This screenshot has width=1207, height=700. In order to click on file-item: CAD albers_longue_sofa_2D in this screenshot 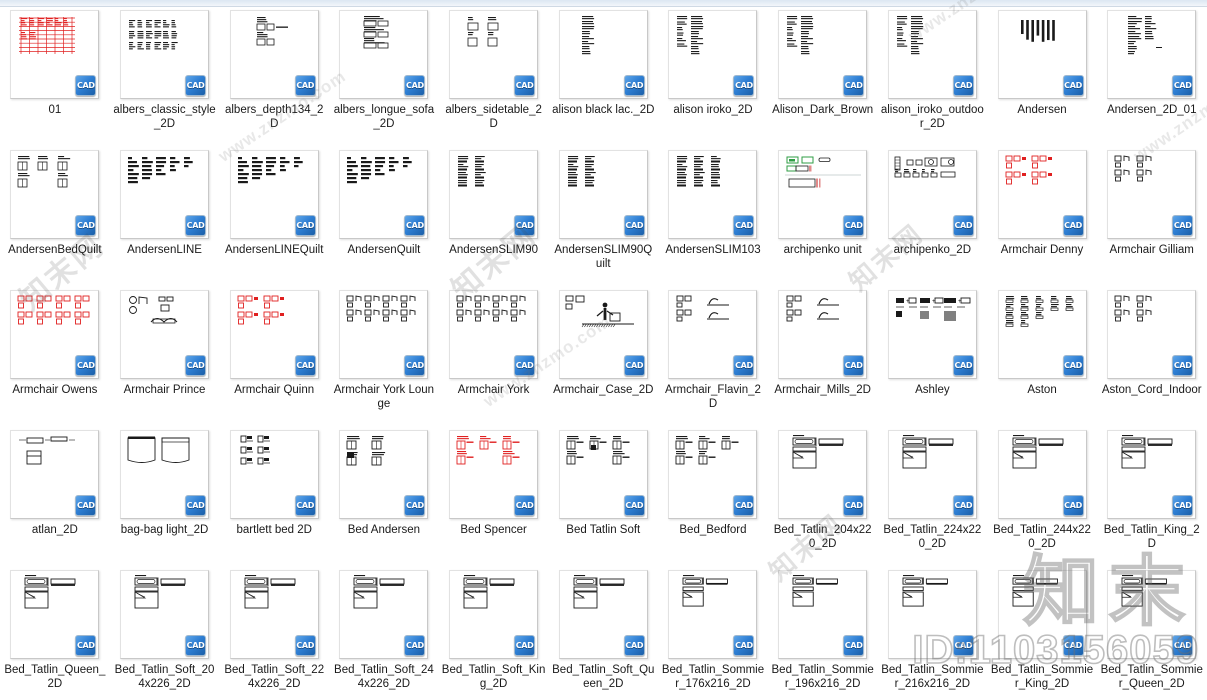, I will do `click(384, 78)`.